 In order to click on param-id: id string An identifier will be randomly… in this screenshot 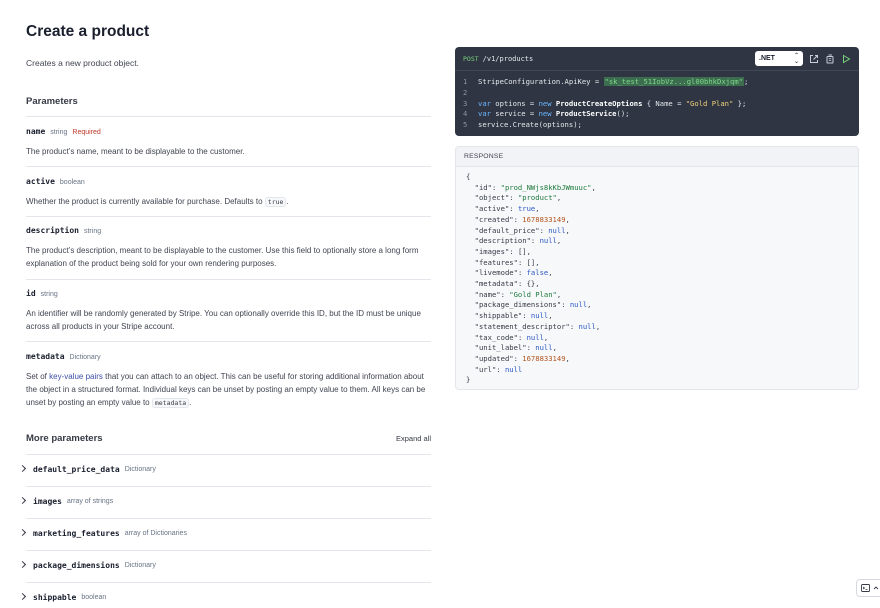, I will do `click(228, 311)`.